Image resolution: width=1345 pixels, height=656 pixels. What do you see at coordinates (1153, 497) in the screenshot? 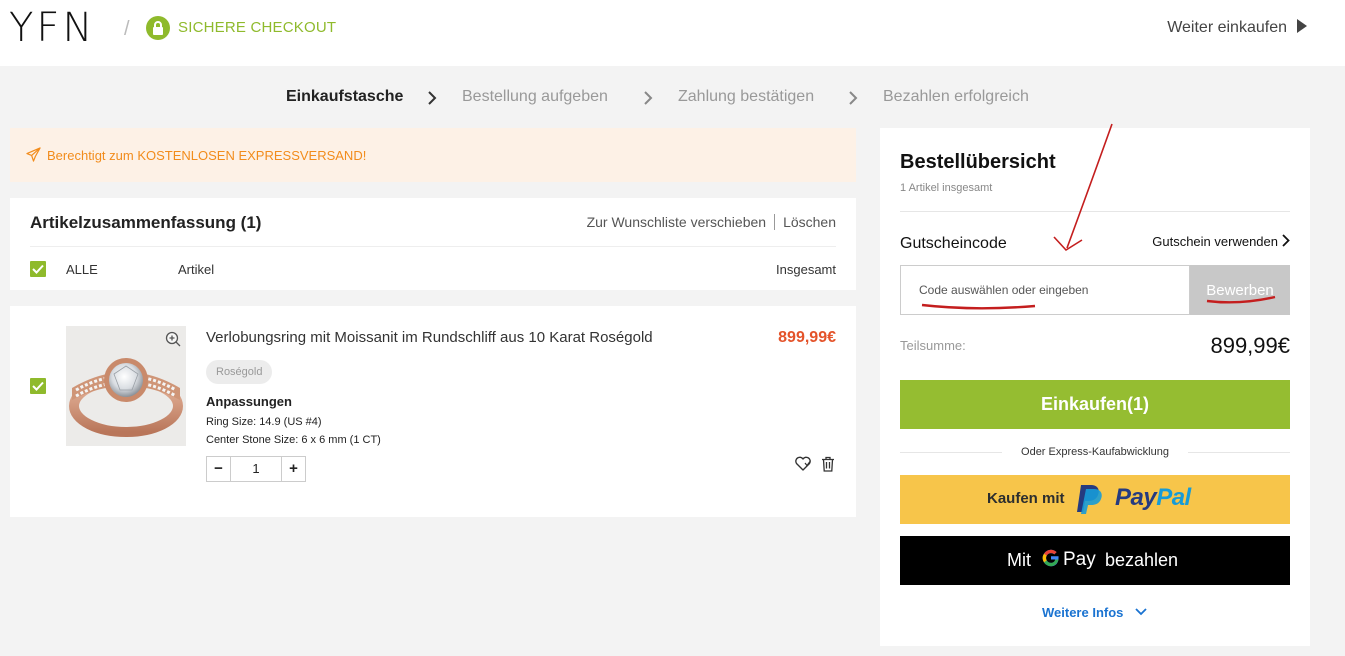
I see `paypal-wordmark: PayPal` at bounding box center [1153, 497].